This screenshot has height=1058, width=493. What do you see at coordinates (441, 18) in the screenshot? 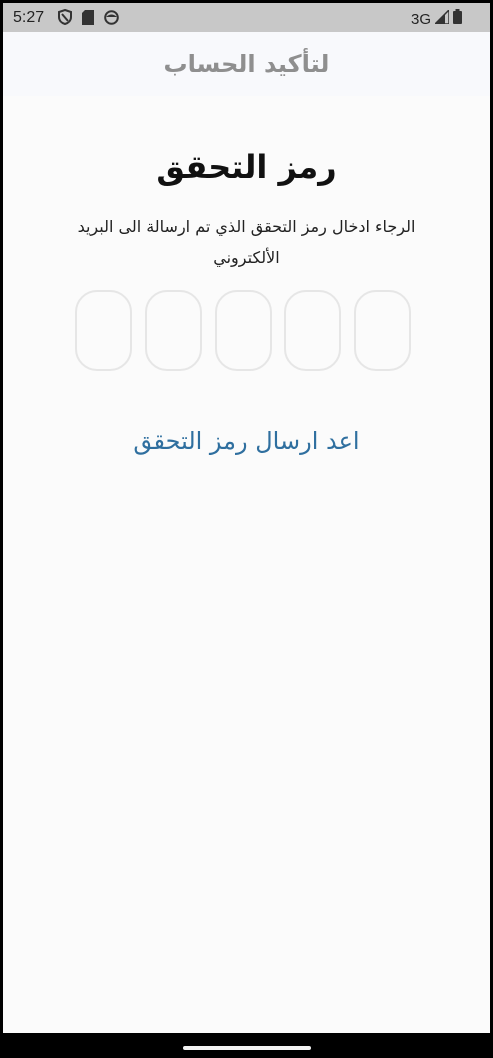
I see `signal-icon` at bounding box center [441, 18].